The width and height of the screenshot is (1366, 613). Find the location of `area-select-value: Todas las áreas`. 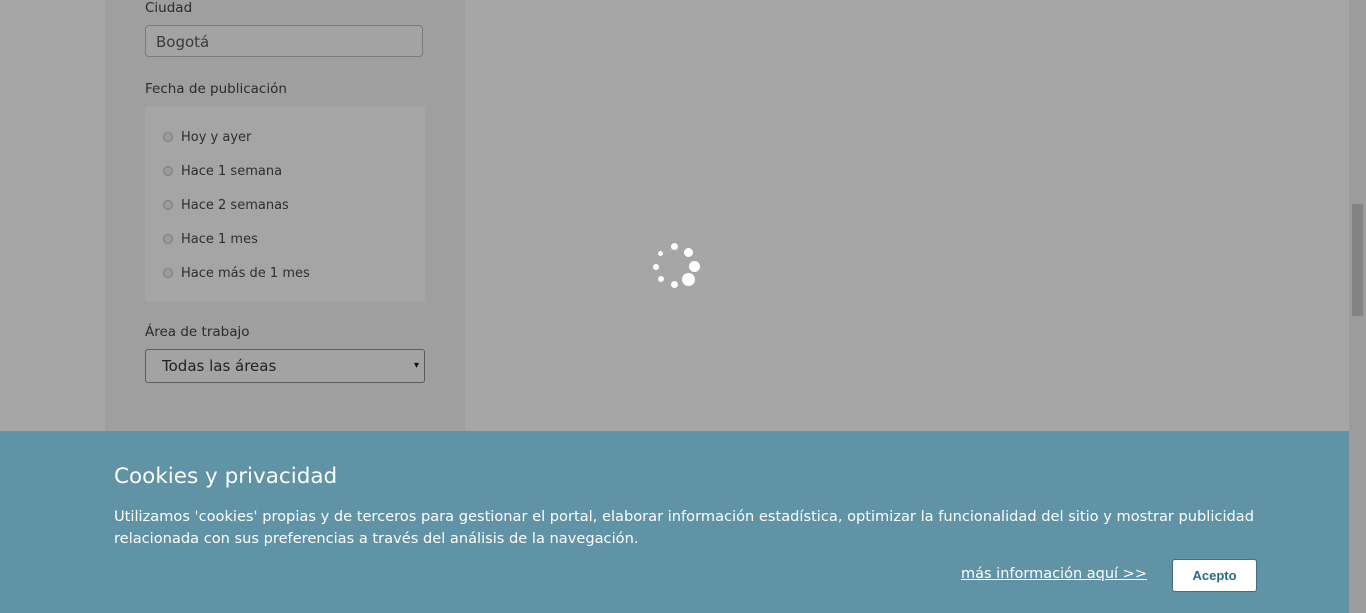

area-select-value: Todas las áreas is located at coordinates (219, 366).